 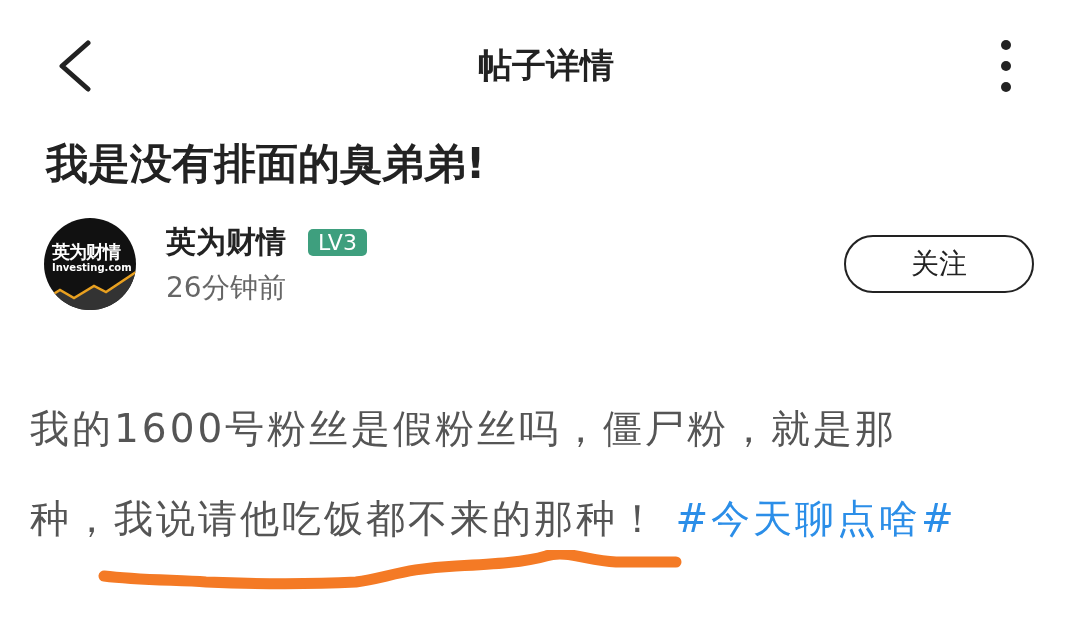 What do you see at coordinates (226, 242) in the screenshot?
I see `author-name: 英为财情` at bounding box center [226, 242].